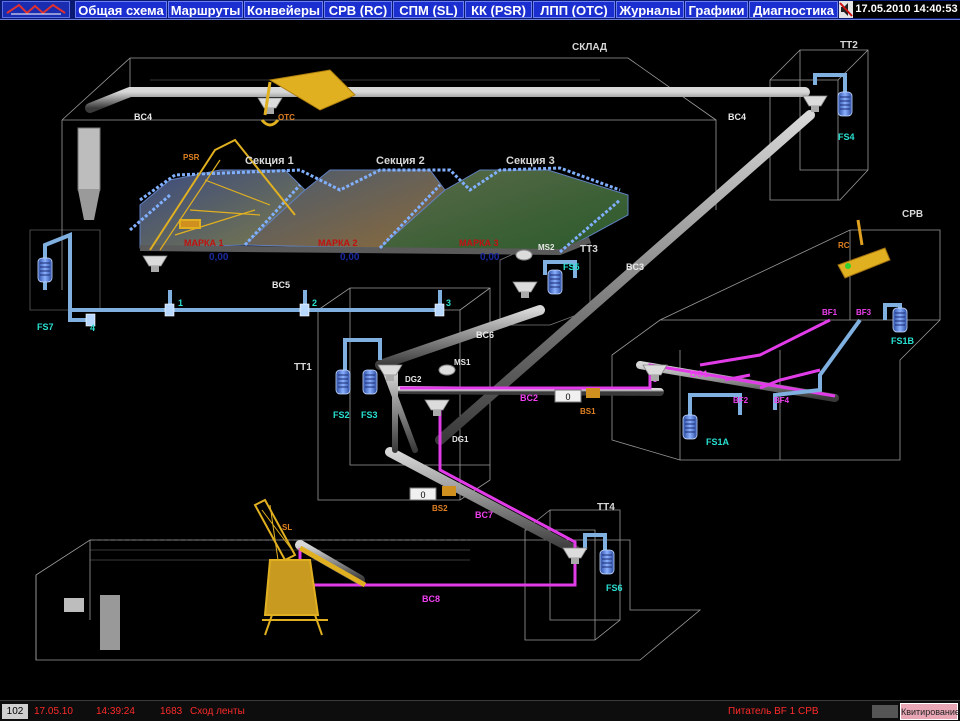 Image resolution: width=960 pixels, height=721 pixels. I want to click on label-tt1: ТТ1, so click(303, 367).